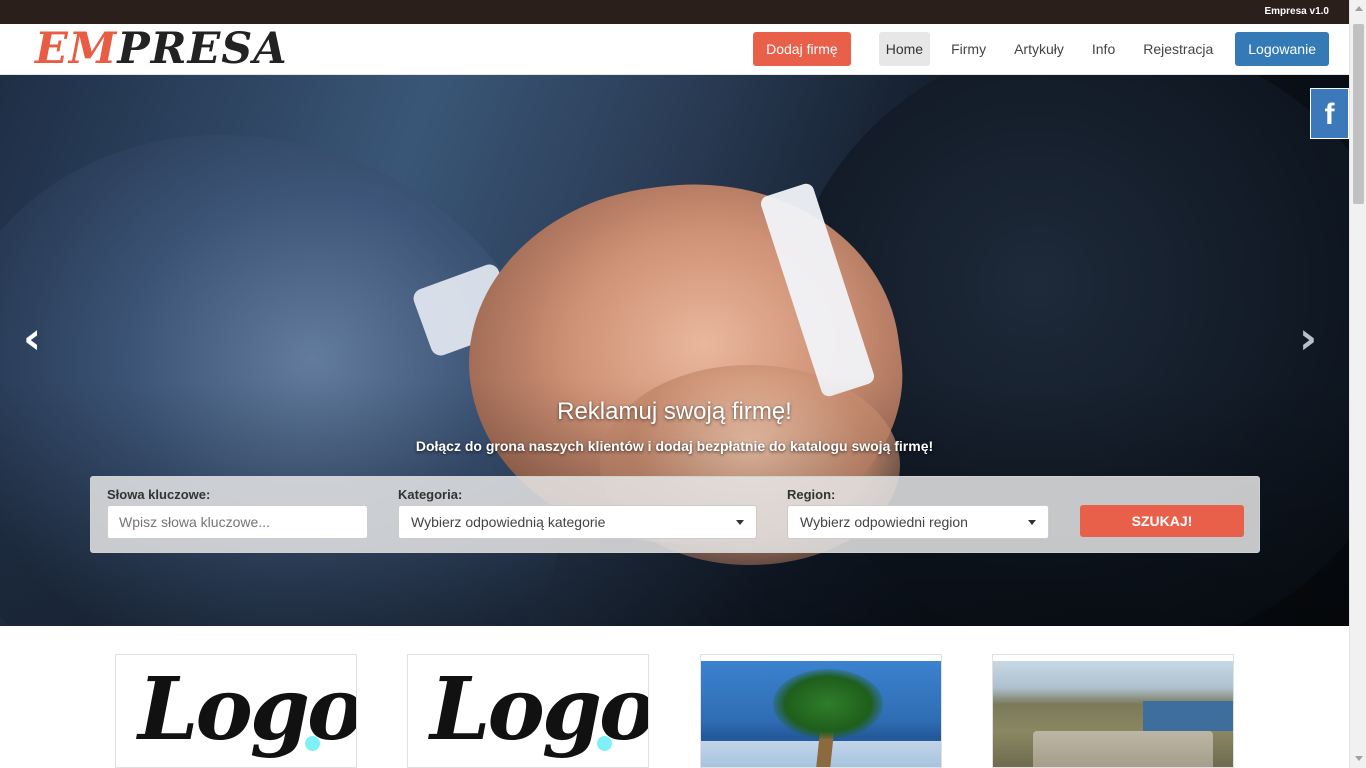 This screenshot has width=1366, height=768. I want to click on scrollbar-thumb, so click(1358, 114).